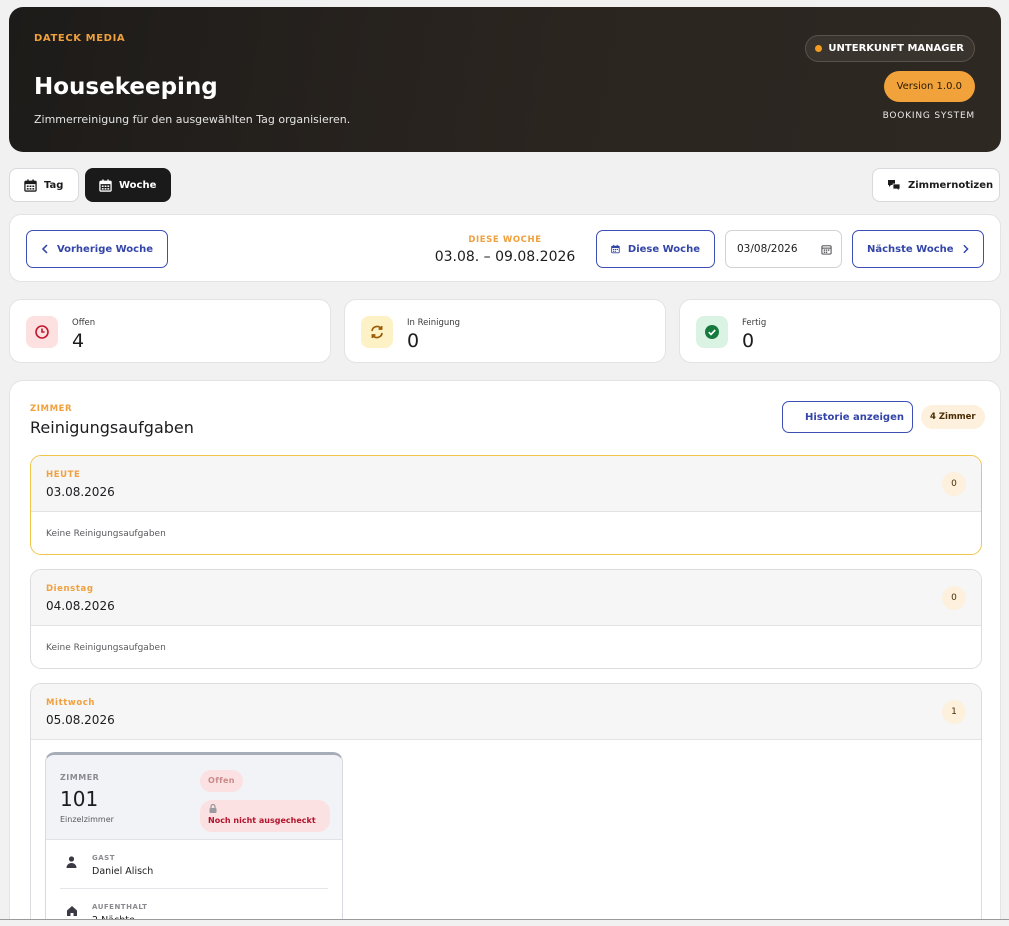  I want to click on stay-label: AUFENTHALT, so click(120, 907).